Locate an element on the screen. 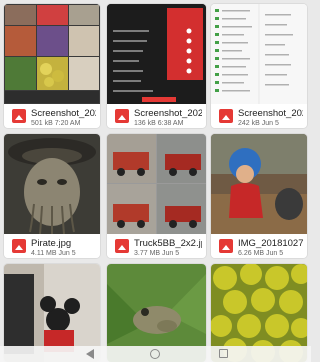  file-name: Truck5BB_2x2.jpg is located at coordinates (168, 243).